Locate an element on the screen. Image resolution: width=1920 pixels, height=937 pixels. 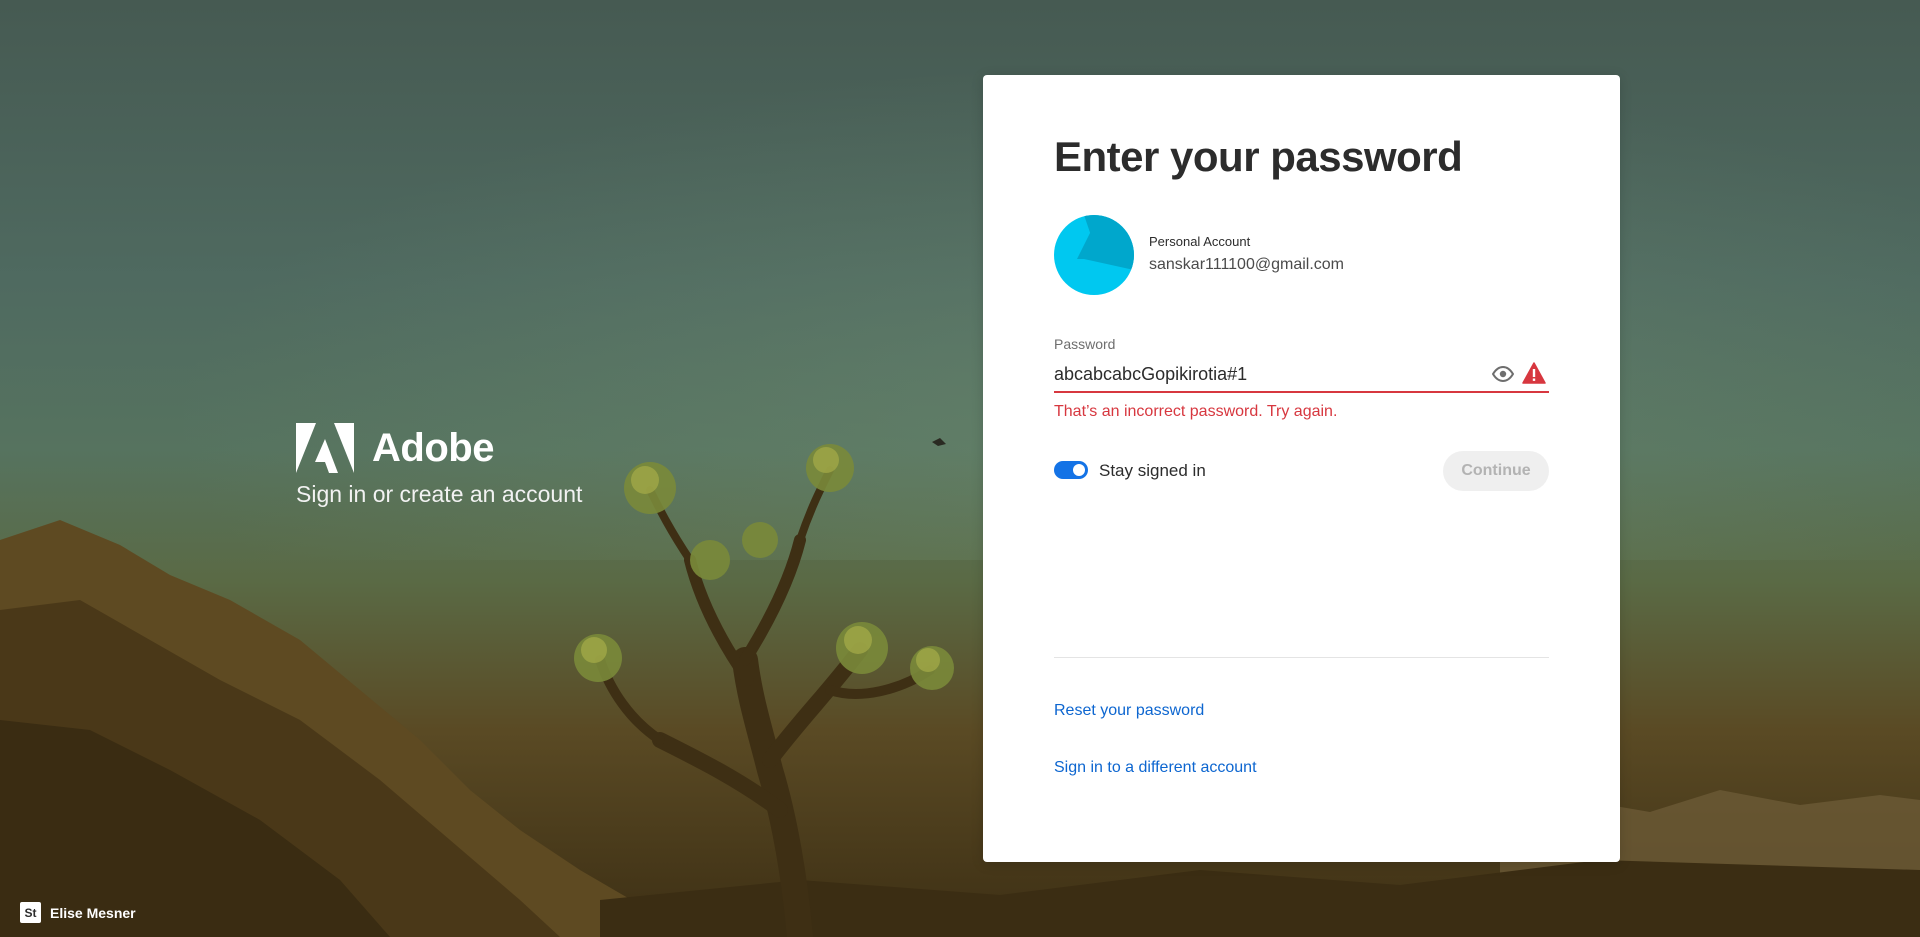
continue-button: Continue is located at coordinates (1496, 471).